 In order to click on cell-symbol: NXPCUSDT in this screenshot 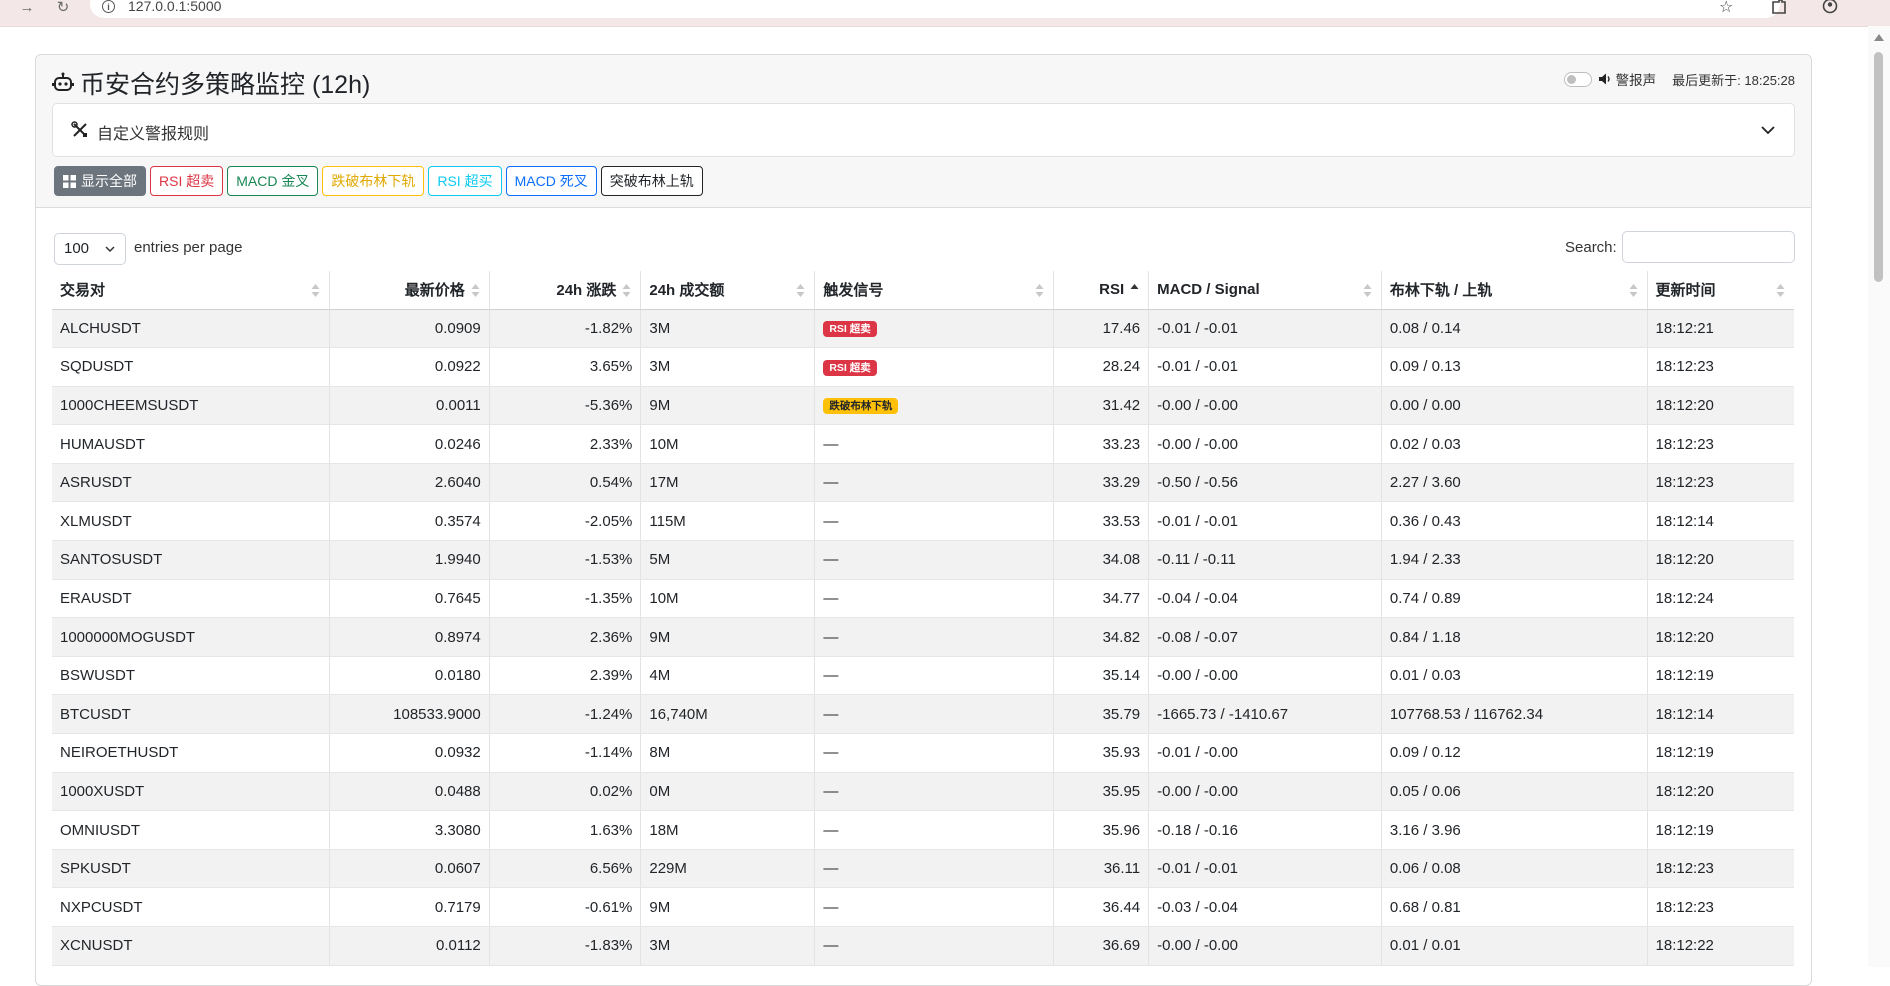, I will do `click(191, 907)`.